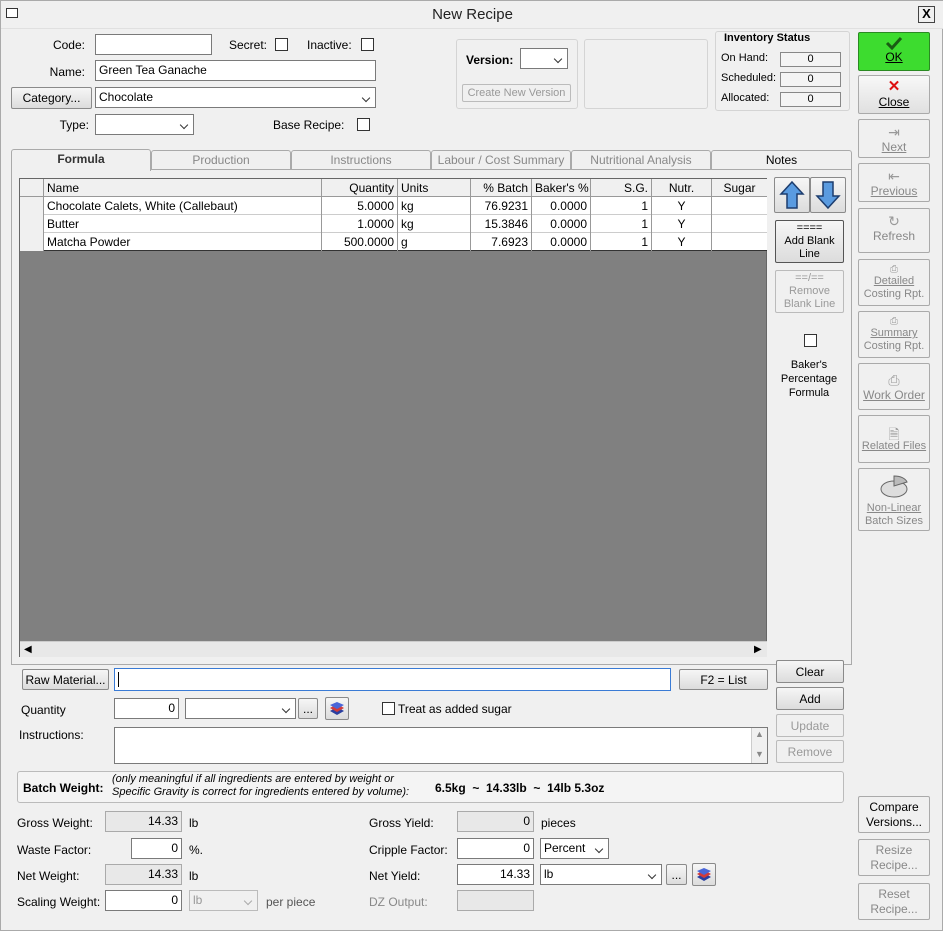  I want to click on header-pct-batch: % Batch, so click(501, 188).